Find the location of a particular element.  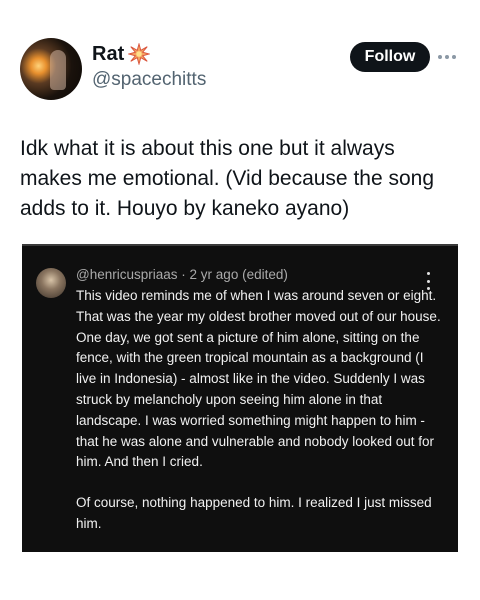

comment-time: 2 yr ago (edited) is located at coordinates (238, 274).